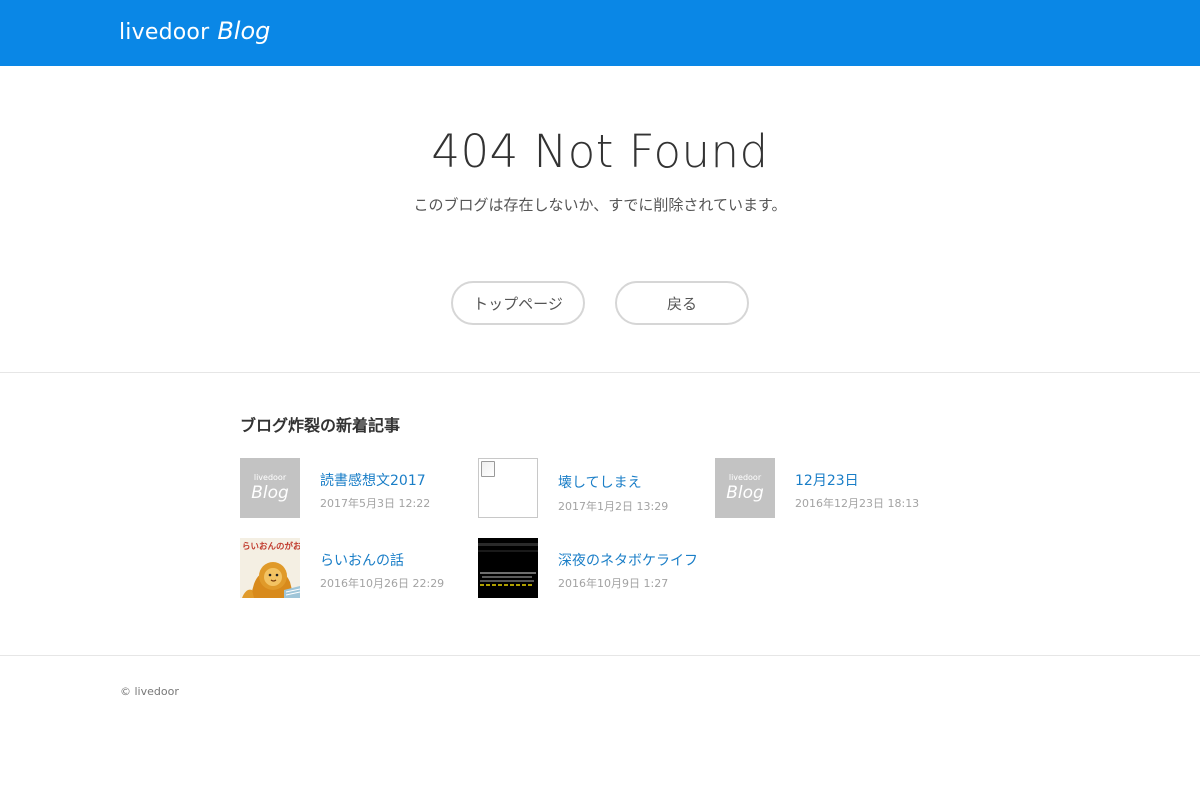 The width and height of the screenshot is (1200, 800). What do you see at coordinates (613, 506) in the screenshot?
I see `article-date: 2017年1月2日 13:29` at bounding box center [613, 506].